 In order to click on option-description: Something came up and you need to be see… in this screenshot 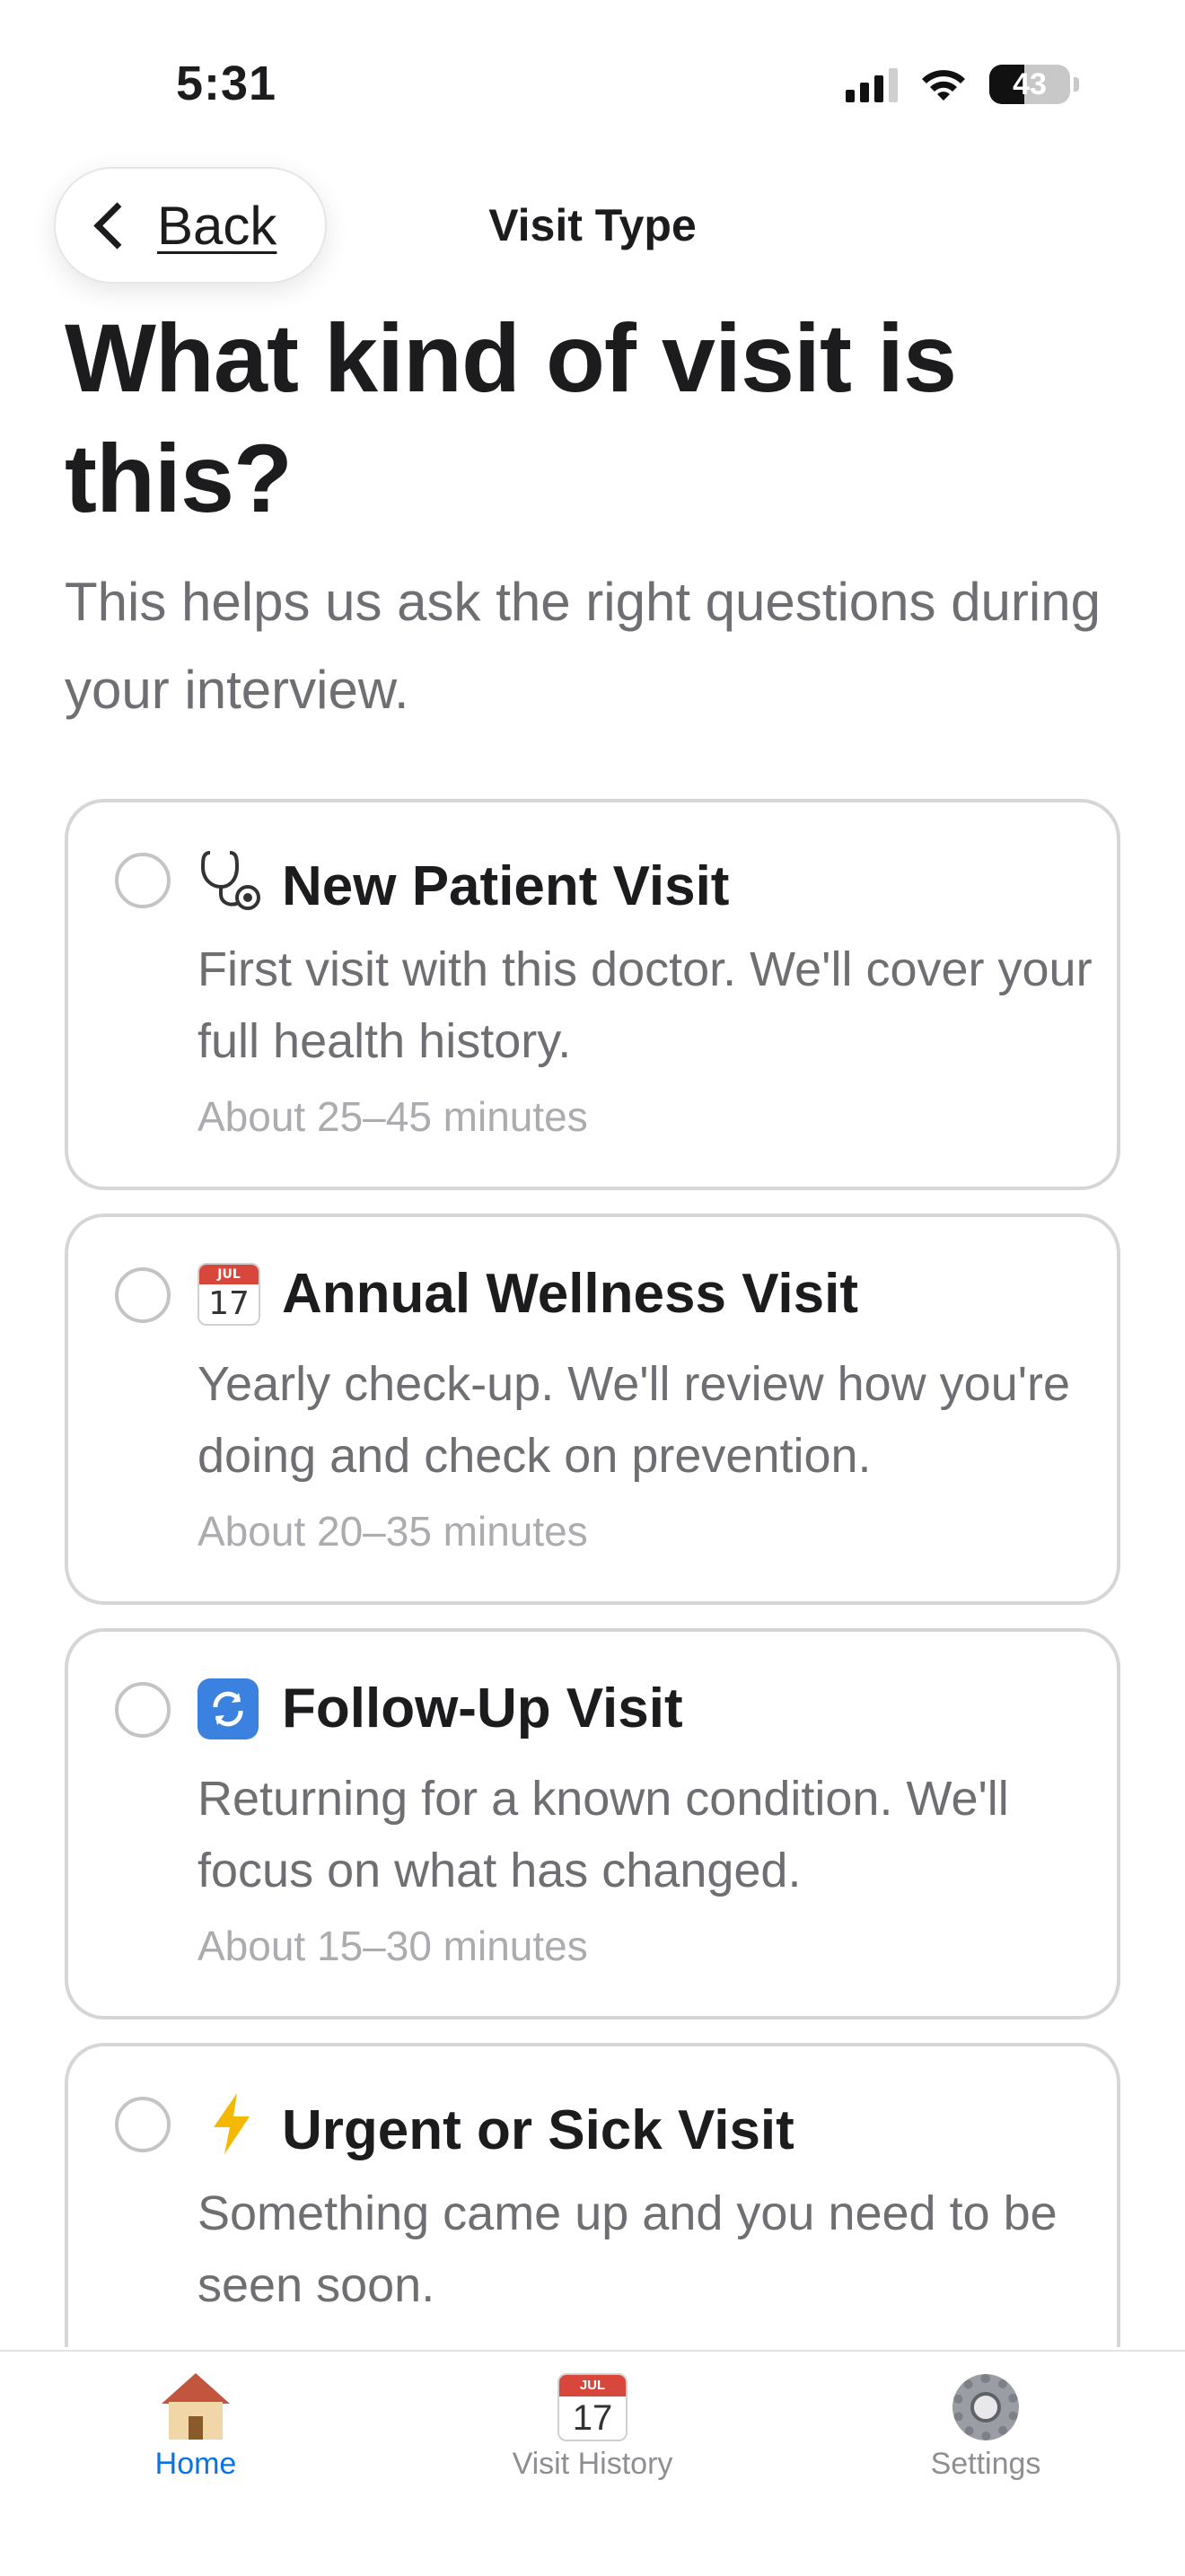, I will do `click(628, 2249)`.